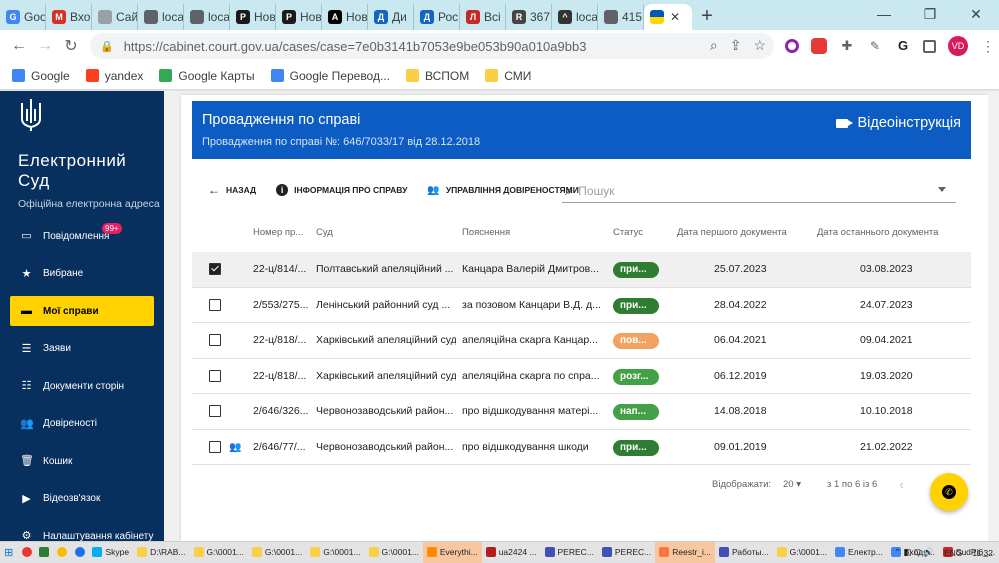 This screenshot has height=563, width=999. I want to click on sidebar-item: ▶ Відеозв'язок, so click(82, 499).